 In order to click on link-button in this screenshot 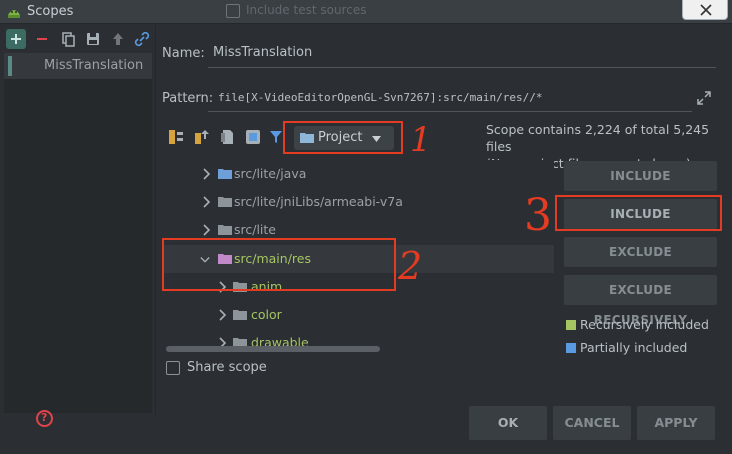, I will do `click(142, 39)`.